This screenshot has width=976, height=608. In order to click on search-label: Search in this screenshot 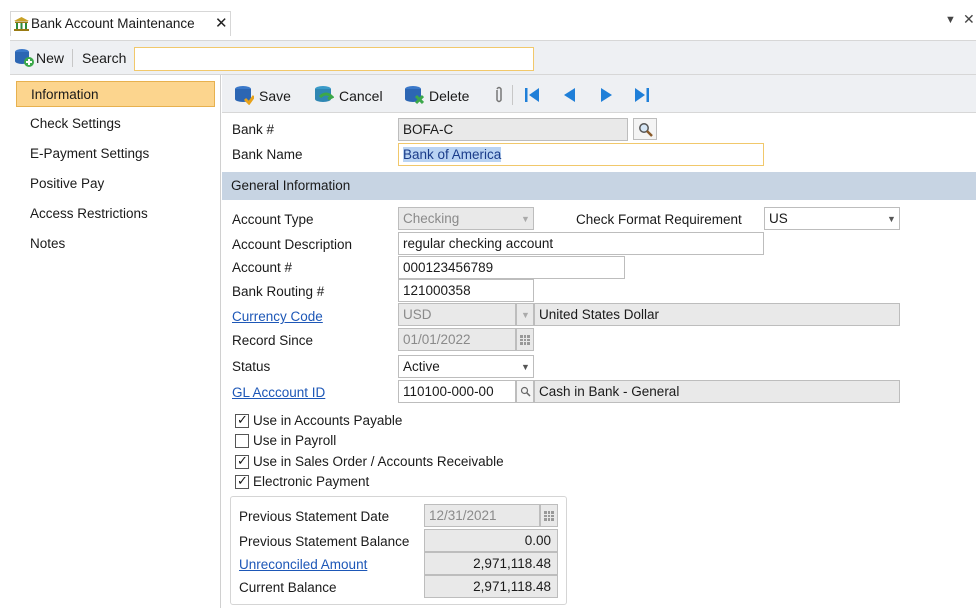, I will do `click(104, 58)`.